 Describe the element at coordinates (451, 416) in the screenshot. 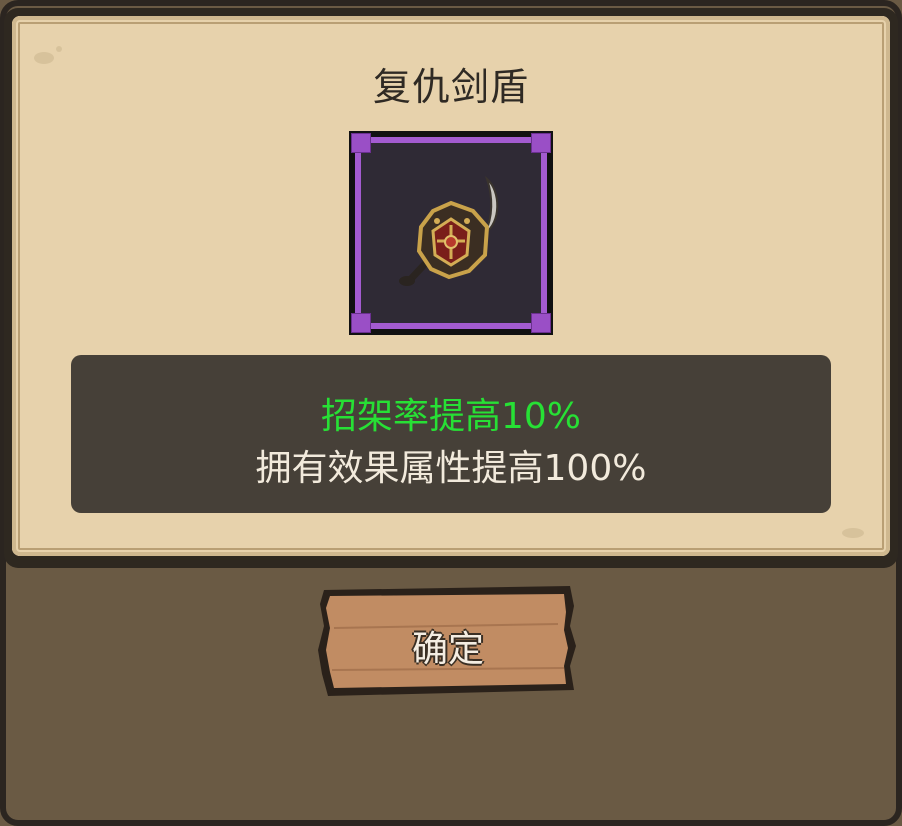

I see `effect-parry-rate: 招架率提高10%` at that location.